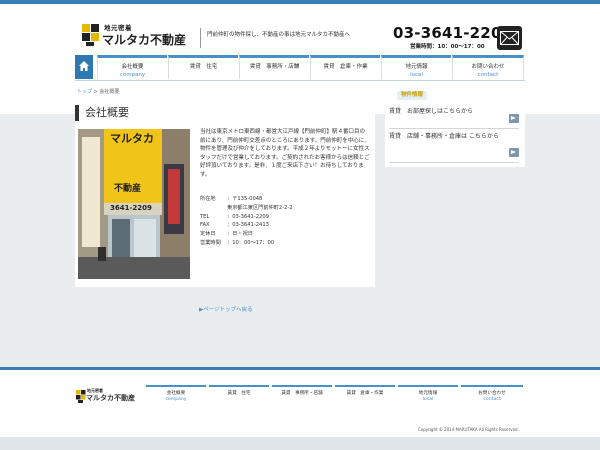 The image size is (600, 450). I want to click on info-value: ：日・祝日, so click(240, 234).